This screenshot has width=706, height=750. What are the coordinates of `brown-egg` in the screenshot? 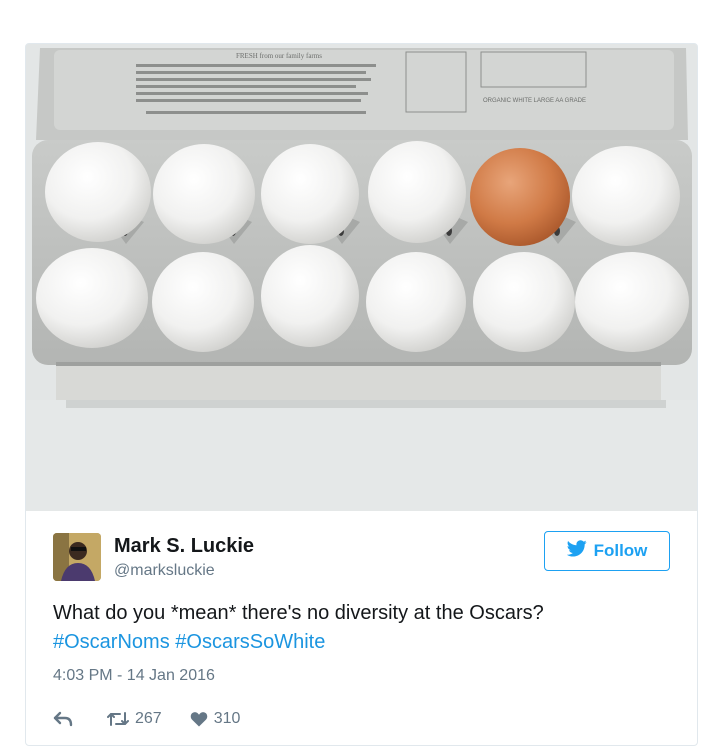 It's located at (520, 197).